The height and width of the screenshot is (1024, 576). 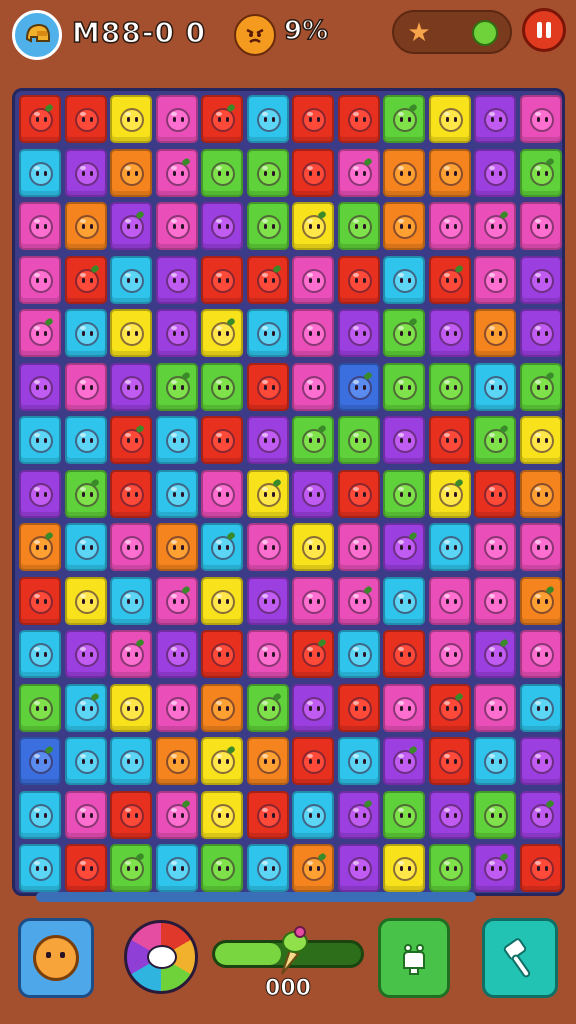 I want to click on booster-tray: ★, so click(x=452, y=32).